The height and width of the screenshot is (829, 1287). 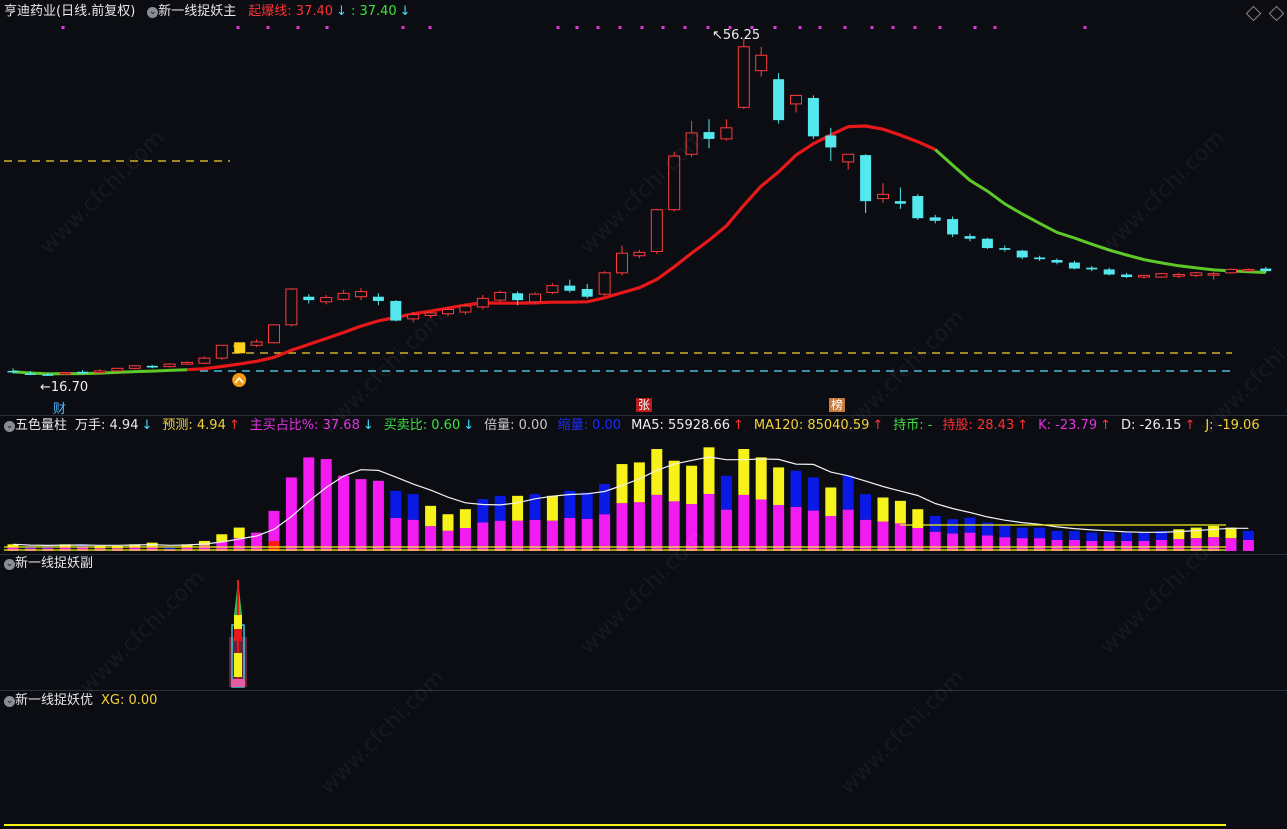 I want to click on value2: : 37.40, so click(x=373, y=11).